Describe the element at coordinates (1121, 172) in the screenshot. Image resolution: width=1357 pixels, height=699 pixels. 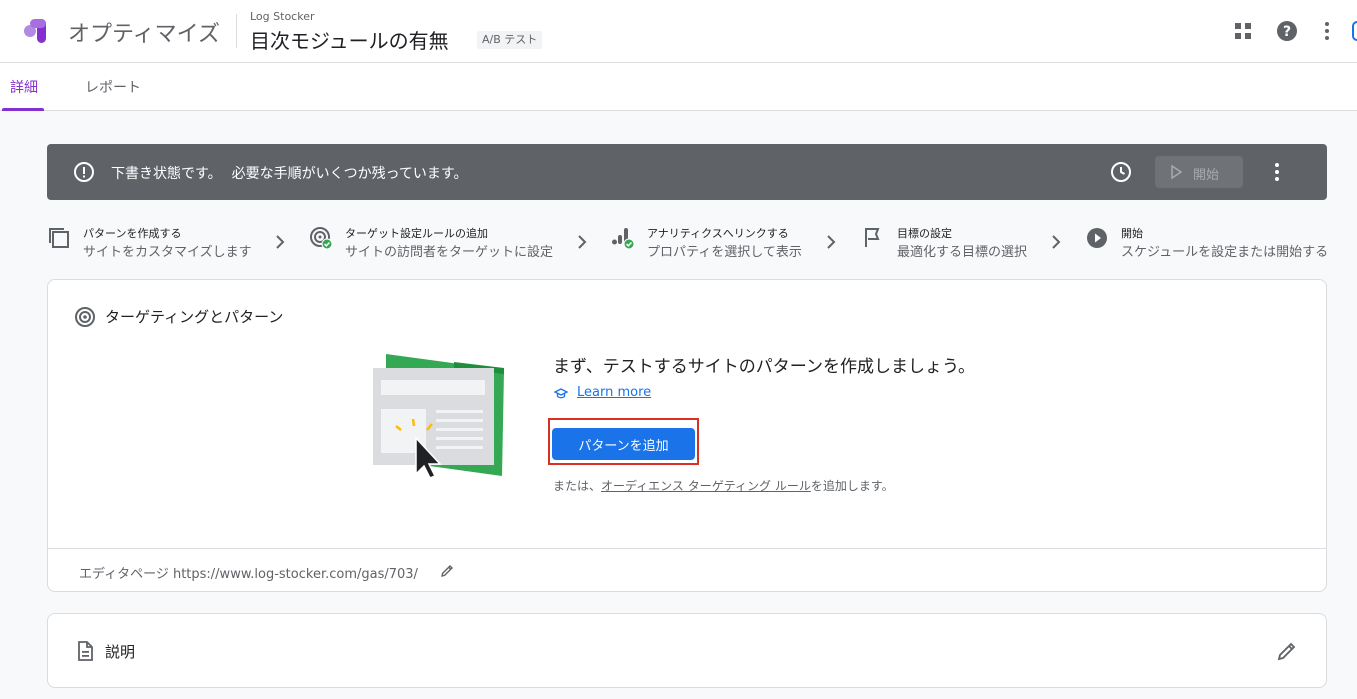
I see `schedule-clock-icon` at that location.